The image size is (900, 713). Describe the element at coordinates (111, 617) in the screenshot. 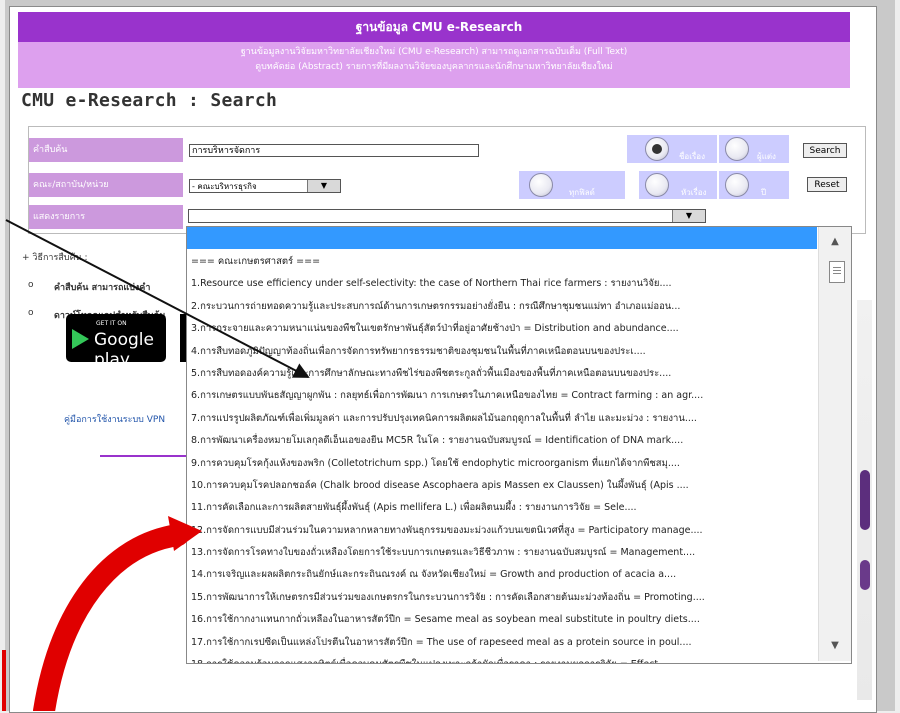

I see `red-curved-arrow` at that location.